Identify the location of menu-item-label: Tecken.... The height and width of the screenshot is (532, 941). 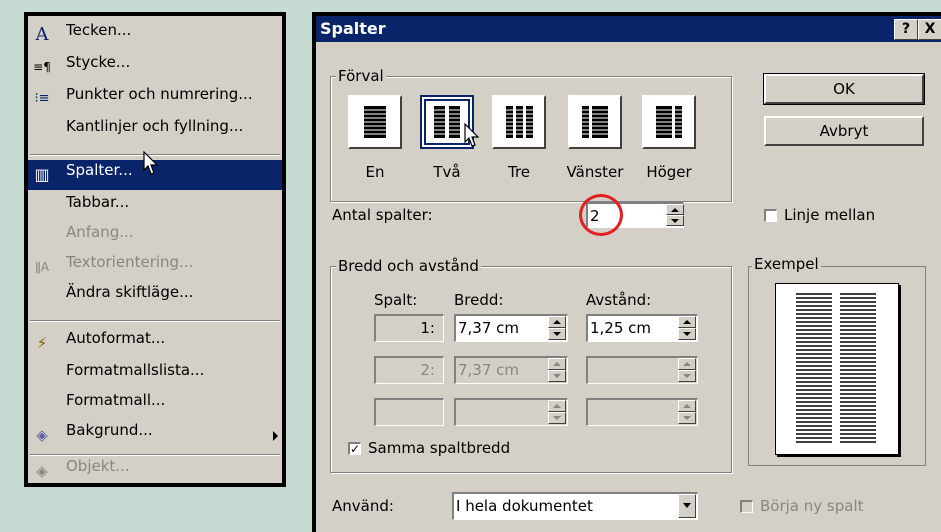
(99, 30).